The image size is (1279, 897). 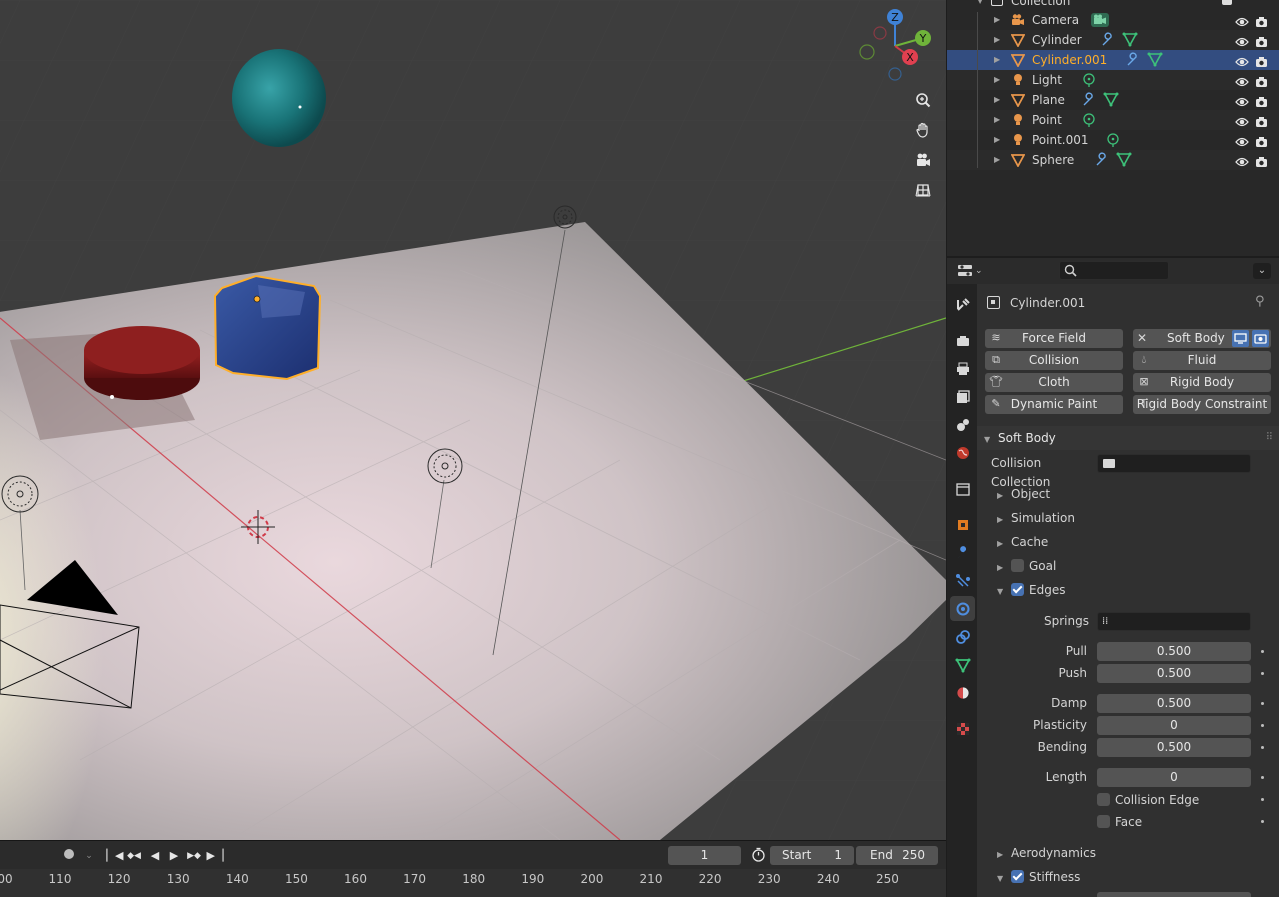 What do you see at coordinates (1103, 821) in the screenshot?
I see `face-checkbox` at bounding box center [1103, 821].